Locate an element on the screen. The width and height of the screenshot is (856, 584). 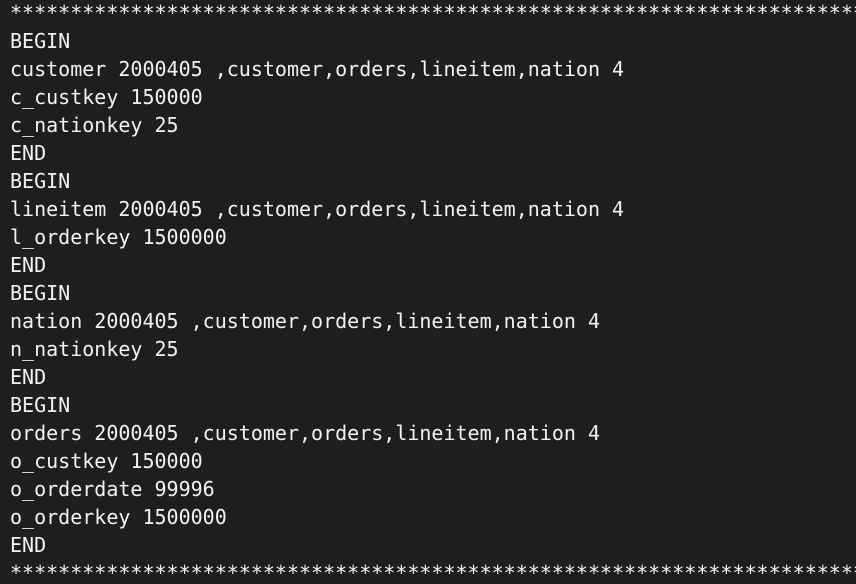
terminal-line-o-custkey: o_custkey 150000 is located at coordinates (106, 461).